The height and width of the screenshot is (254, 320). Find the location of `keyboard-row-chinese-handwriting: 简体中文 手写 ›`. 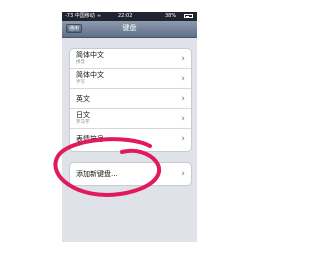

keyboard-row-chinese-handwriting: 简体中文 手写 › is located at coordinates (130, 79).